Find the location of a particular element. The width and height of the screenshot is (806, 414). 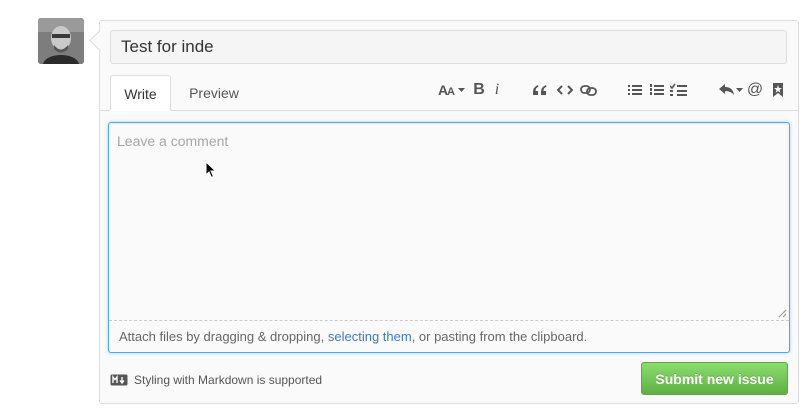

mention-icon: @ is located at coordinates (755, 90).